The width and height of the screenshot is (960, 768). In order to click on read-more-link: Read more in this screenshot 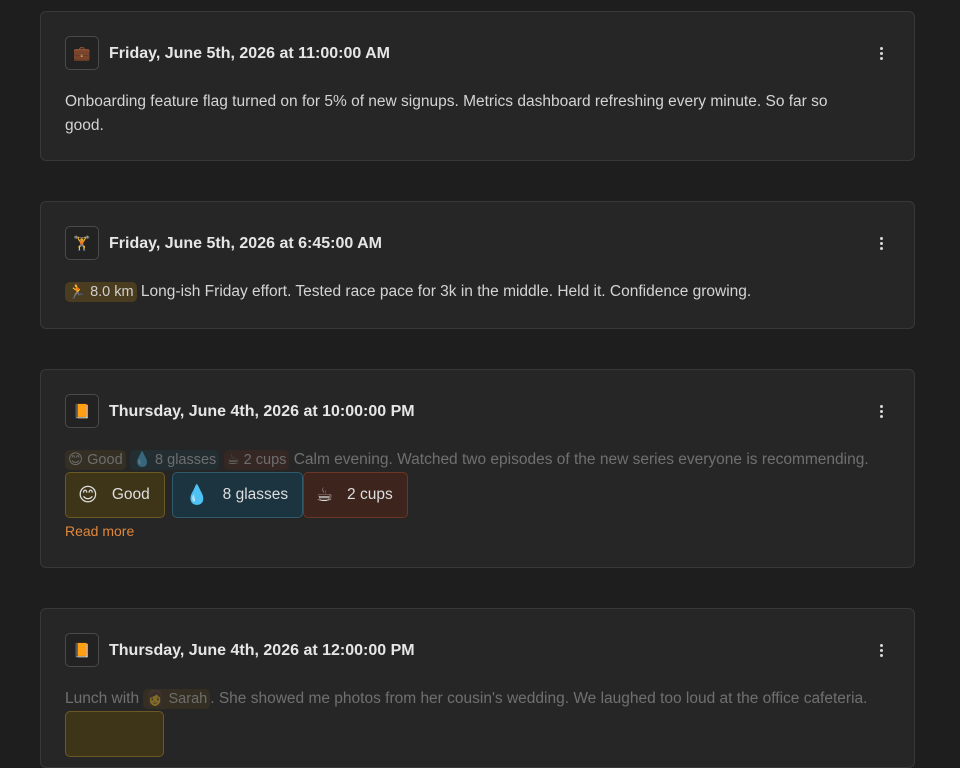, I will do `click(99, 531)`.